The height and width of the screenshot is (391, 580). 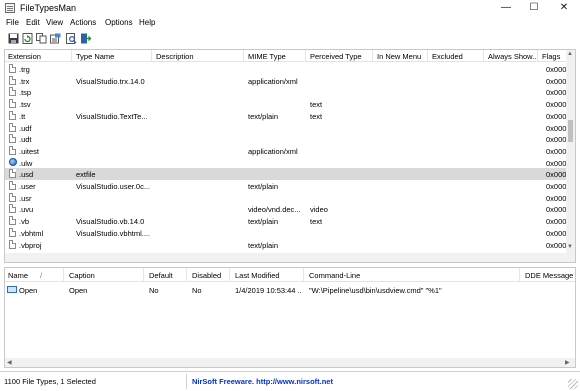 I want to click on menu-options: Options, so click(x=119, y=22).